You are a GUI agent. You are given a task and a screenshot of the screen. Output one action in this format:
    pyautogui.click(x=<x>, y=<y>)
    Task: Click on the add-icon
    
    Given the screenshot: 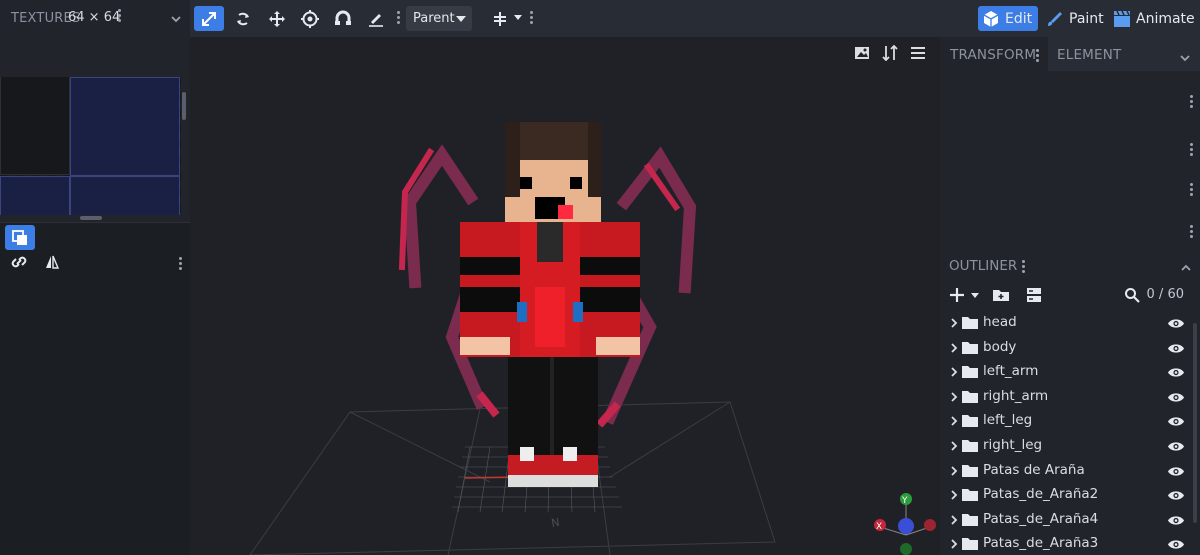 What is the action you would take?
    pyautogui.click(x=957, y=297)
    